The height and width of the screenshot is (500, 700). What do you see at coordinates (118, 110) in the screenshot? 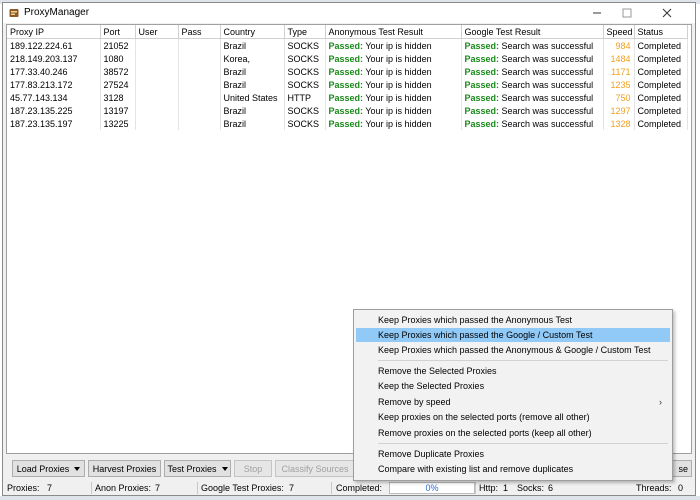
I see `cell-port: 13197` at bounding box center [118, 110].